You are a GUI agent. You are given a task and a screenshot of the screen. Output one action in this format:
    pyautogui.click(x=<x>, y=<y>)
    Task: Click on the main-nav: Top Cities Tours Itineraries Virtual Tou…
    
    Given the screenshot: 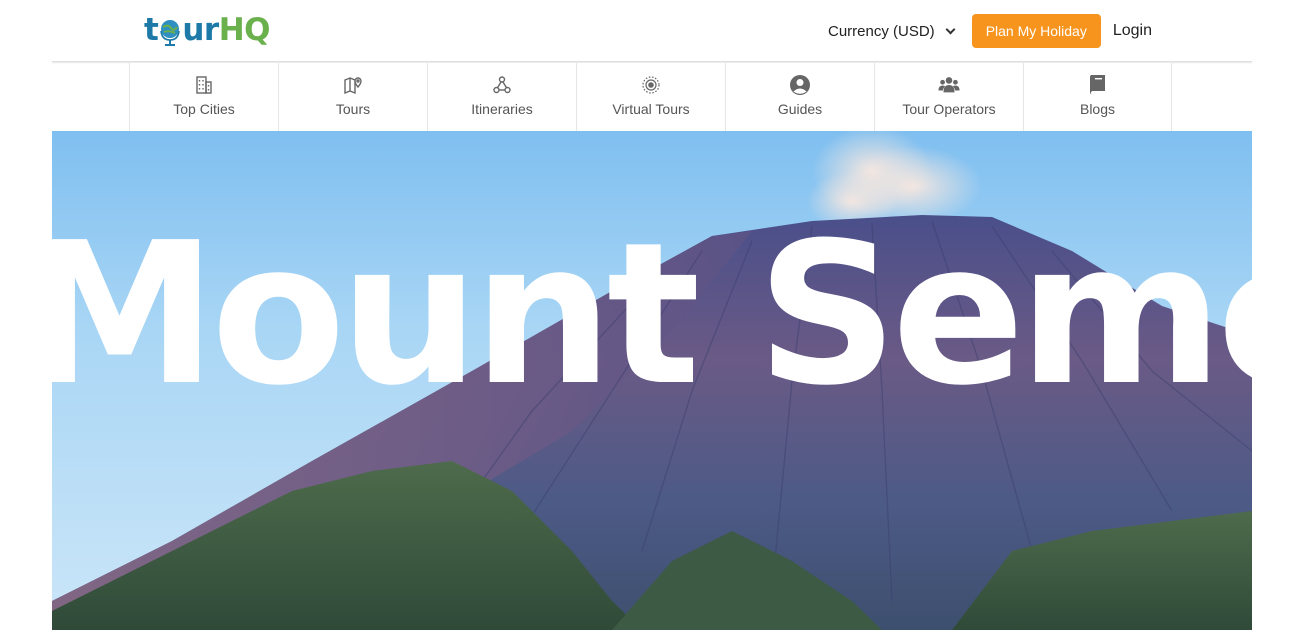 What is the action you would take?
    pyautogui.click(x=650, y=97)
    